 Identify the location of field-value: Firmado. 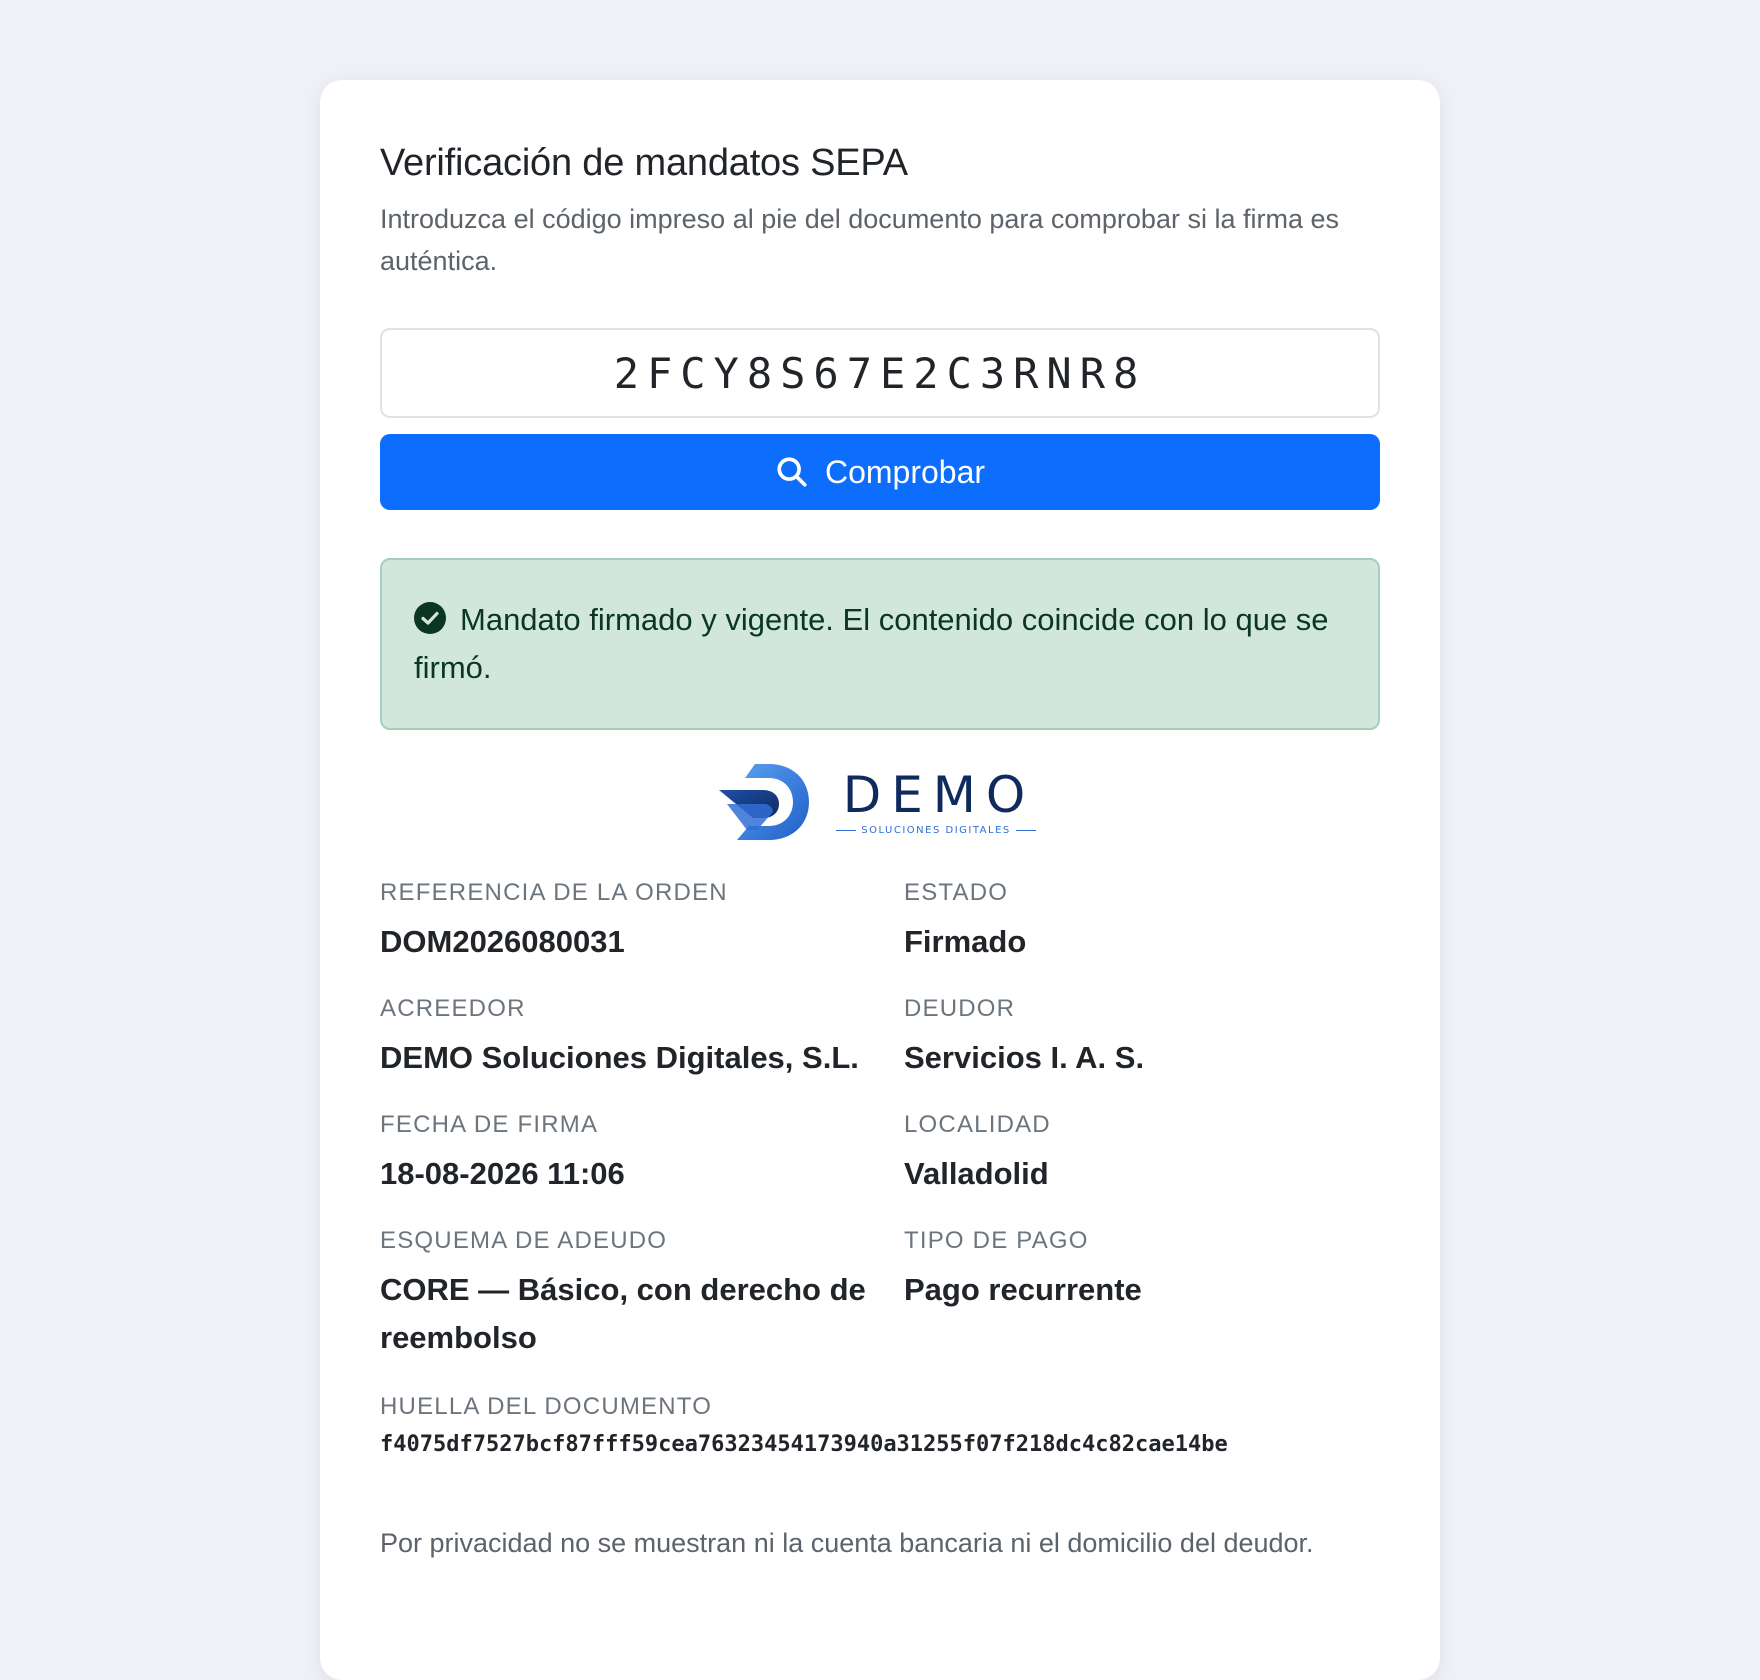
(965, 941).